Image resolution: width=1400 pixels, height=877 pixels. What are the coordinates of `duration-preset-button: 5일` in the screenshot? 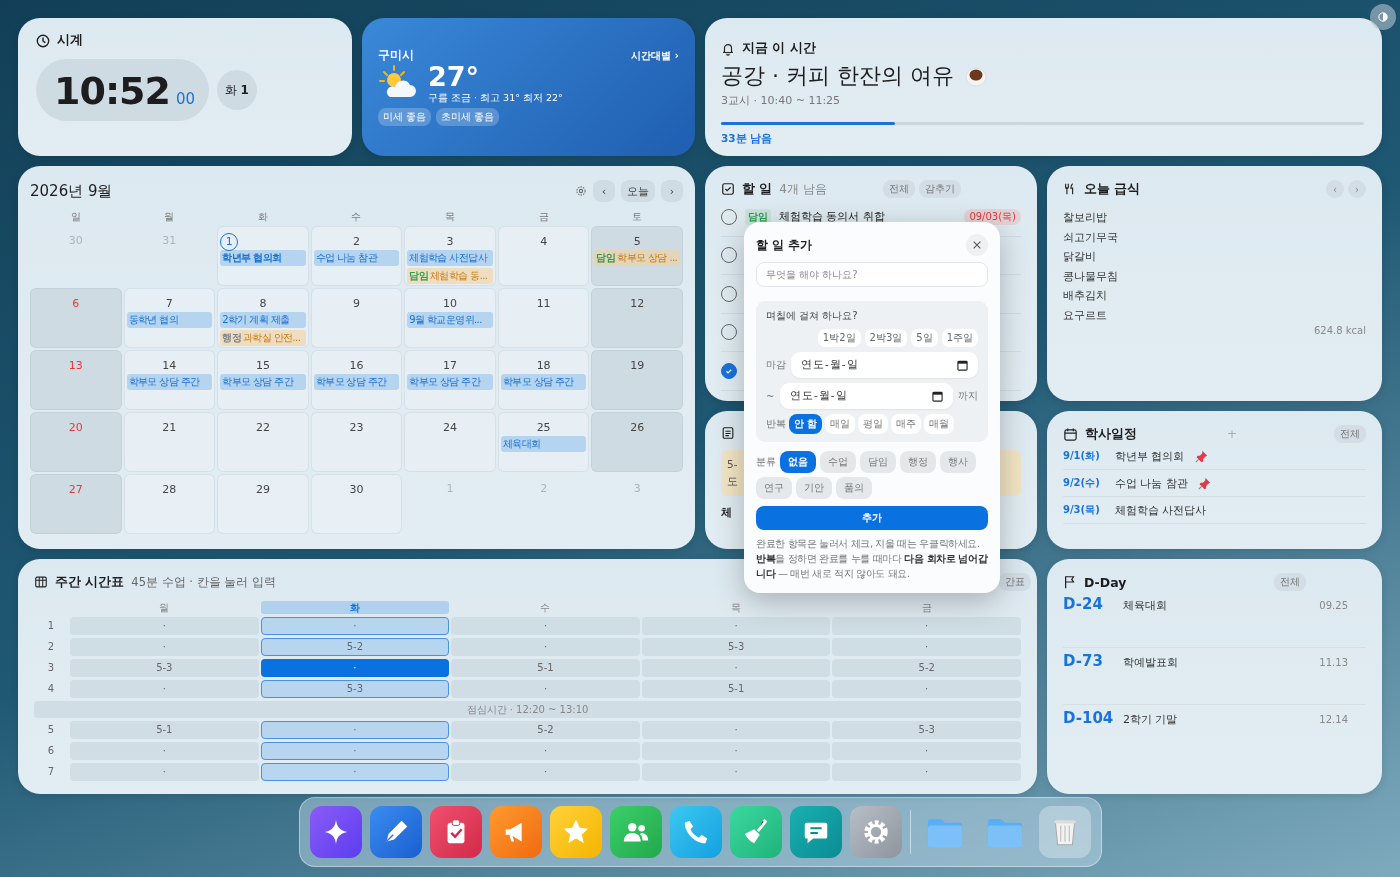 It's located at (924, 338).